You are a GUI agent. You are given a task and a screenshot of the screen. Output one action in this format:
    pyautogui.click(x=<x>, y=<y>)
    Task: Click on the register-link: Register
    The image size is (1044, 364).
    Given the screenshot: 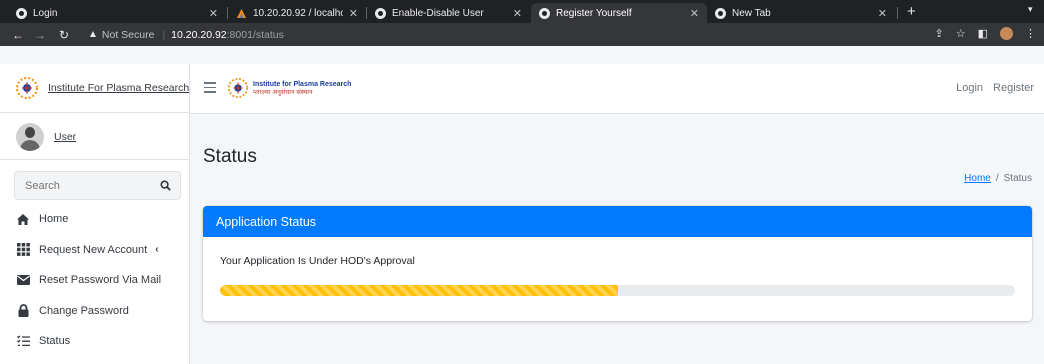 What is the action you would take?
    pyautogui.click(x=1013, y=88)
    